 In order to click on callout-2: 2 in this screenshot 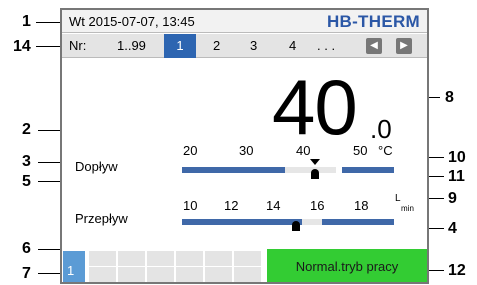, I will do `click(26, 129)`.